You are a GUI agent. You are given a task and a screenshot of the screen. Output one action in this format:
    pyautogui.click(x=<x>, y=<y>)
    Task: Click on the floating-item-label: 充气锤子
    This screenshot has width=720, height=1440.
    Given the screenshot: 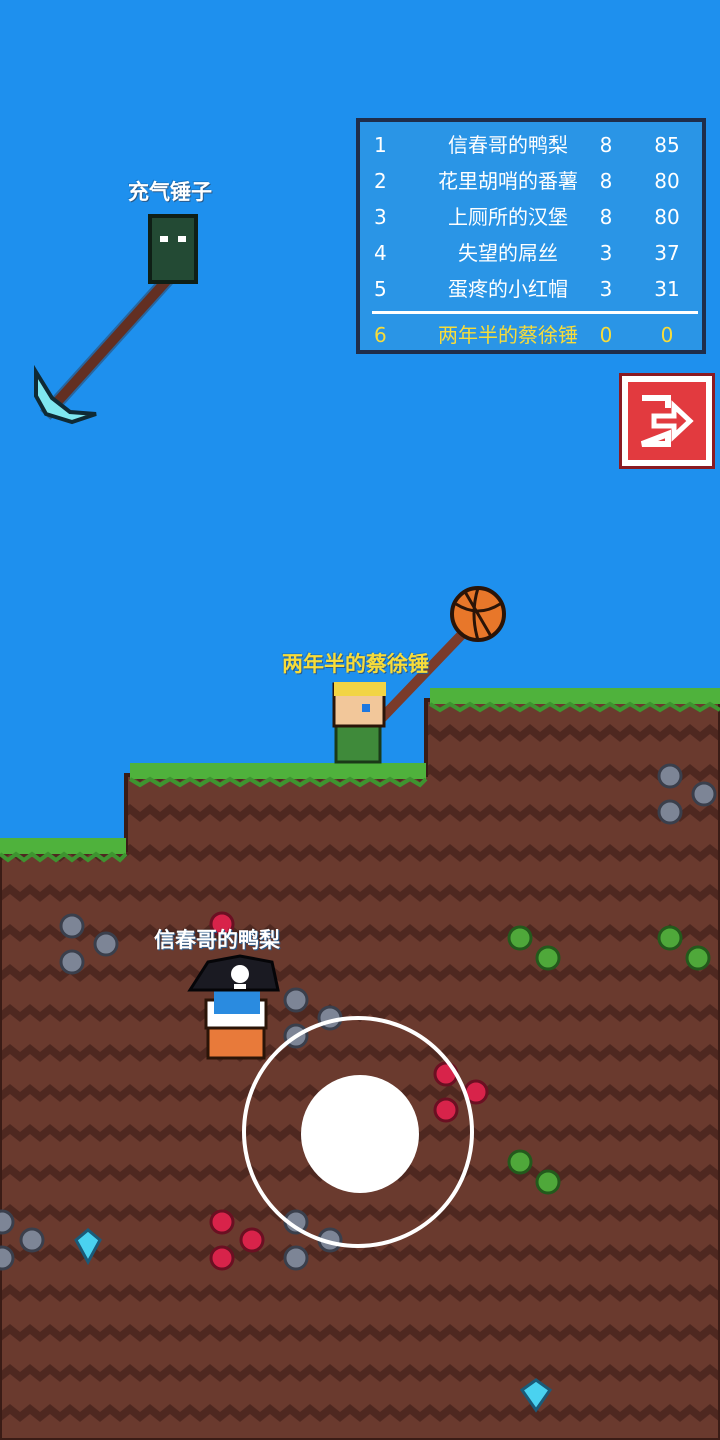 What is the action you would take?
    pyautogui.click(x=170, y=192)
    